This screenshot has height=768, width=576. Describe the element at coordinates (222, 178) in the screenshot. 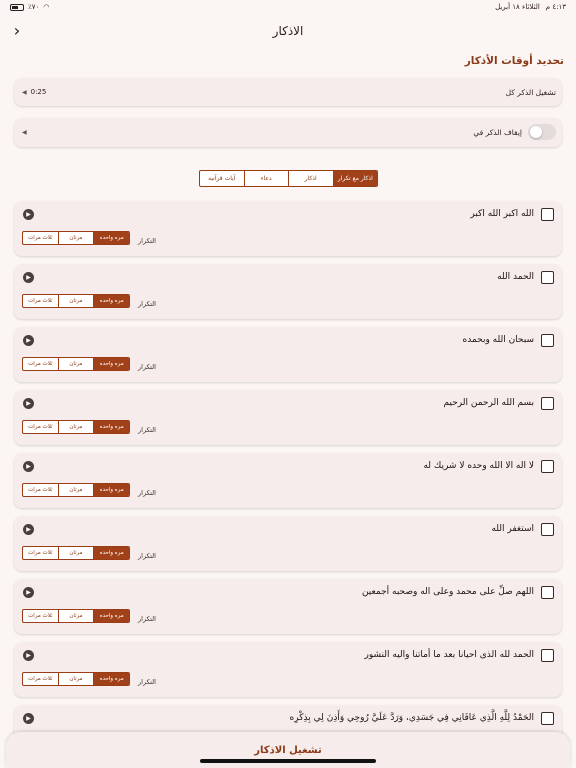

I see `tab-3: آيات قرآنيه` at that location.